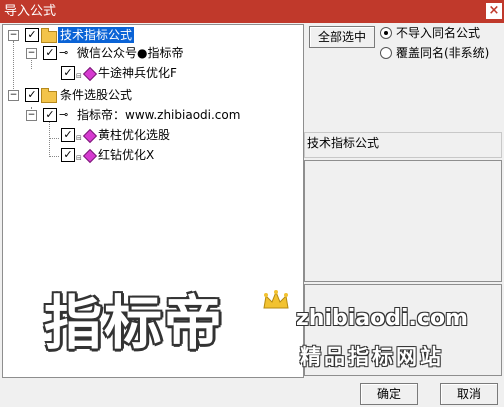  What do you see at coordinates (382, 318) in the screenshot?
I see `watermark-url: zhibiaodi.com` at bounding box center [382, 318].